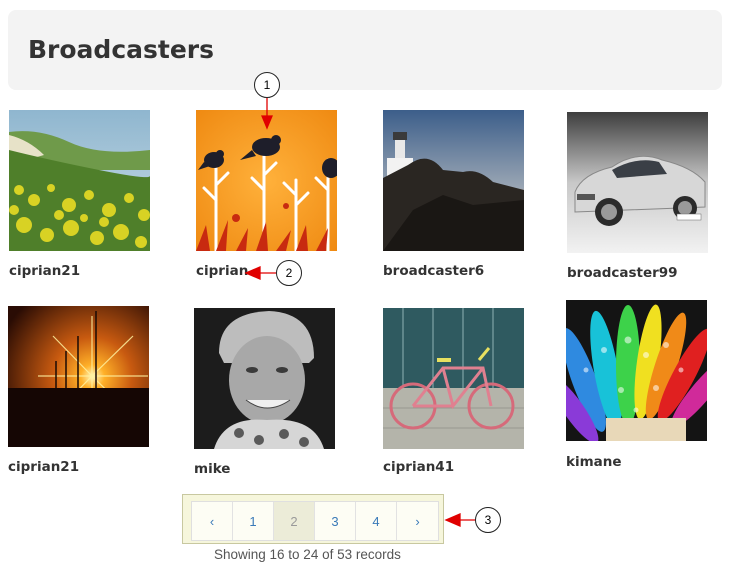  Describe the element at coordinates (488, 520) in the screenshot. I see `callout-marker: 3` at that location.